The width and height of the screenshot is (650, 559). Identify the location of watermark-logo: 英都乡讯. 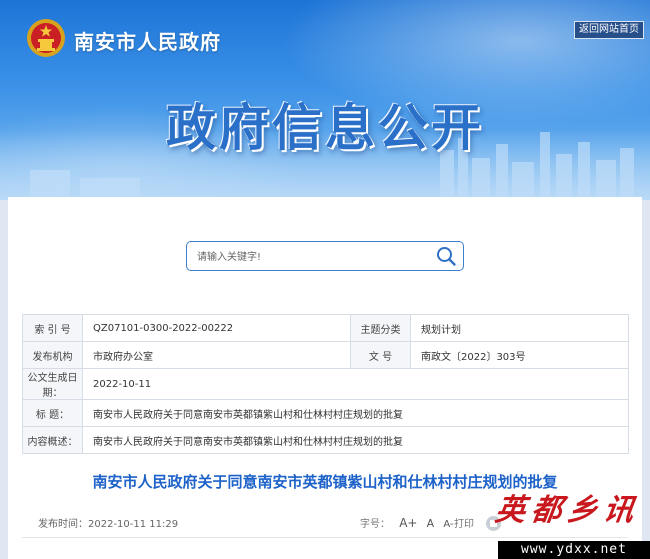
(567, 510).